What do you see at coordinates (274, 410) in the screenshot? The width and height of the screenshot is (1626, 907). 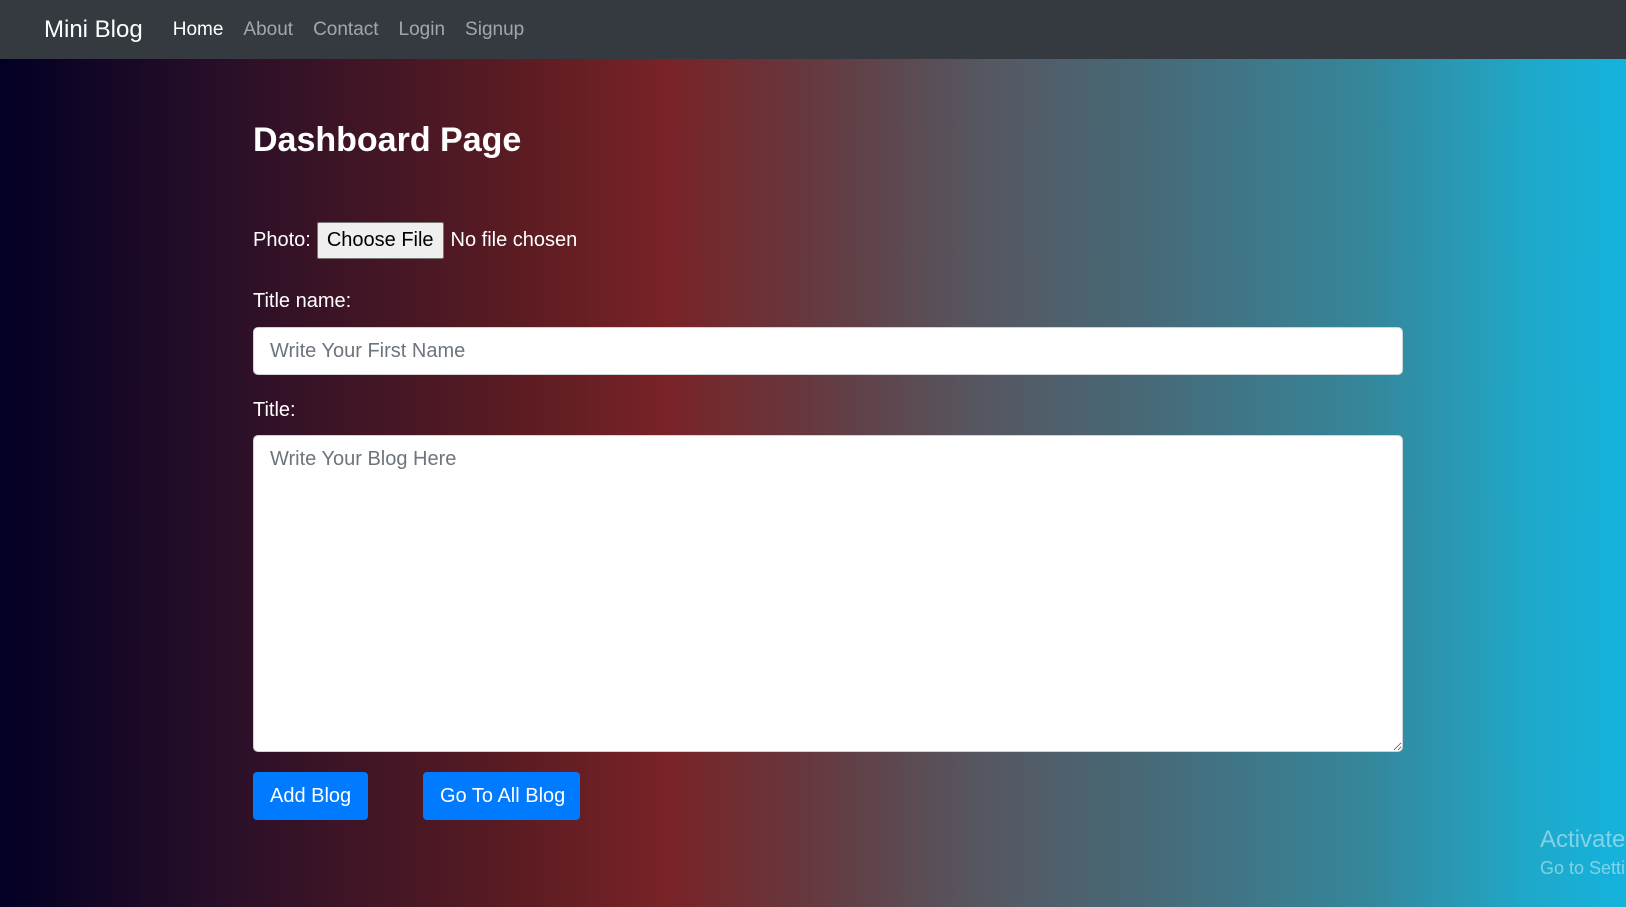 I see `blog-title-label: Title:` at bounding box center [274, 410].